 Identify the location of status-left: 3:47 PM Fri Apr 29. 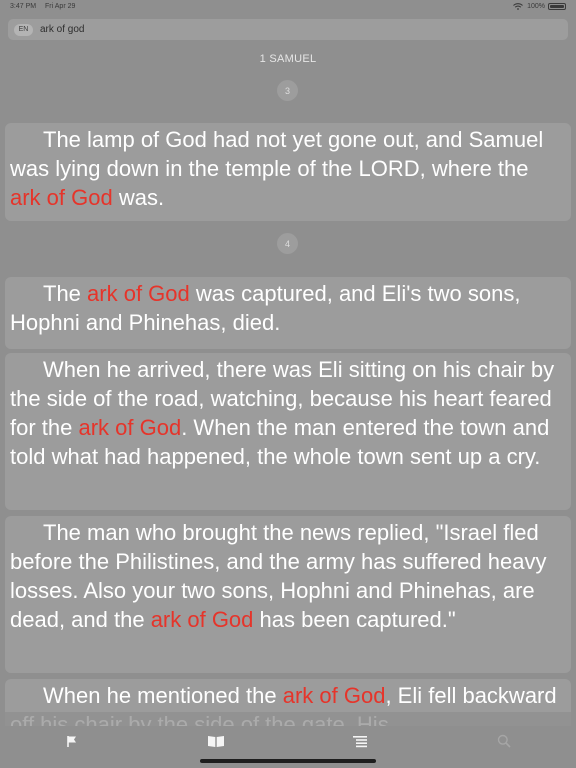
(46, 6).